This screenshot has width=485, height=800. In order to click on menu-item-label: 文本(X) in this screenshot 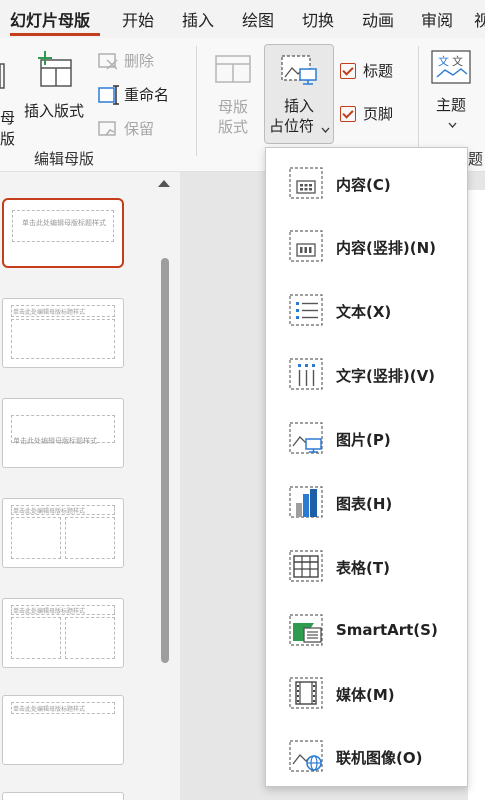, I will do `click(364, 312)`.